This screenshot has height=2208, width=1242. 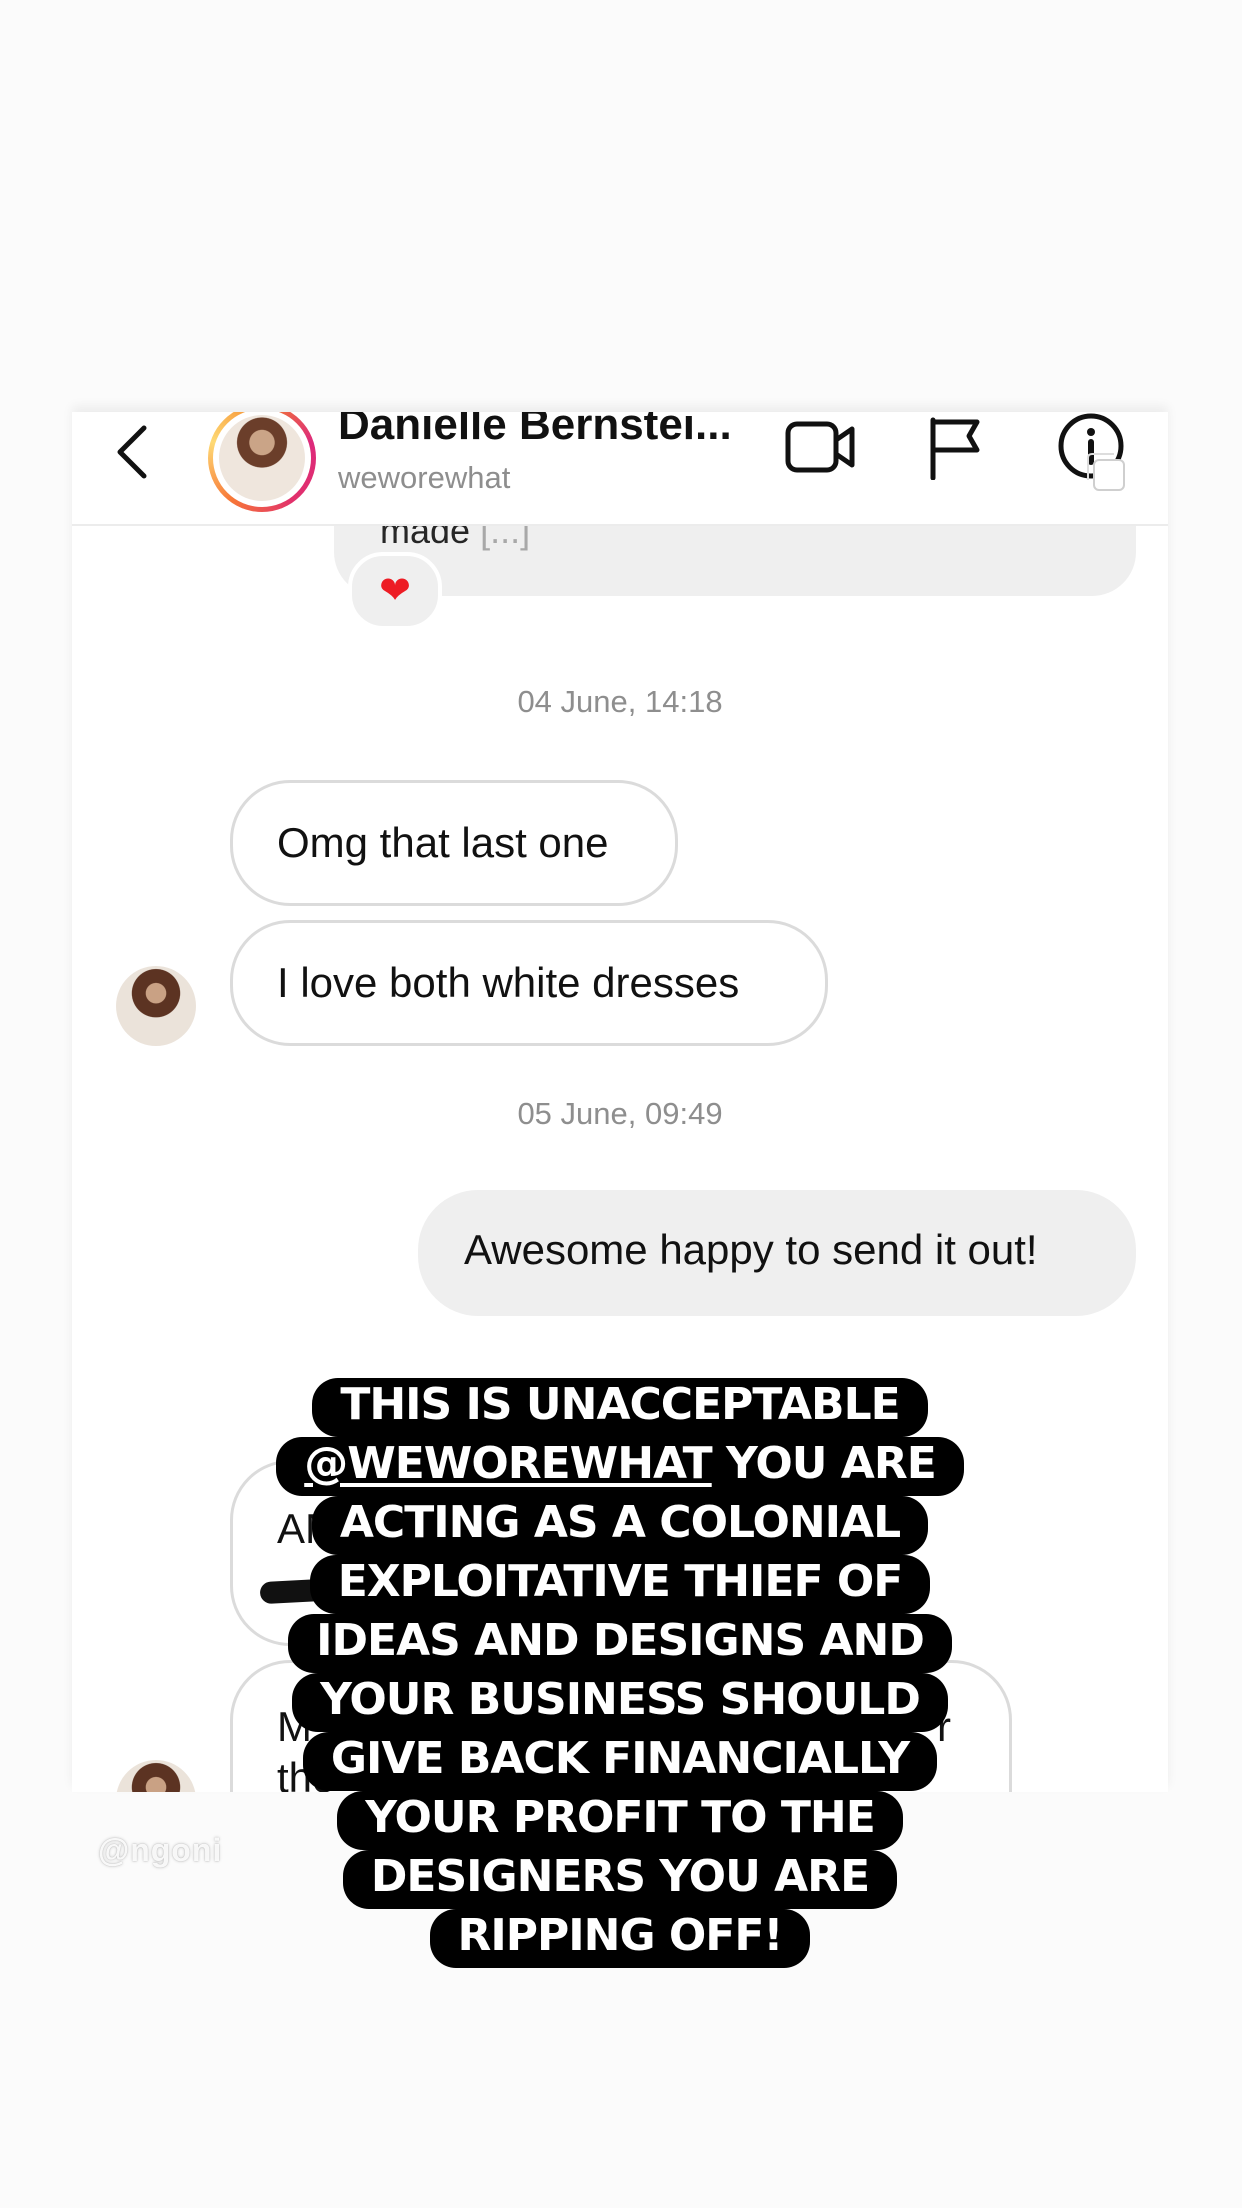 What do you see at coordinates (620, 1525) in the screenshot?
I see `caption-line: ACTING AS A COLONIAL` at bounding box center [620, 1525].